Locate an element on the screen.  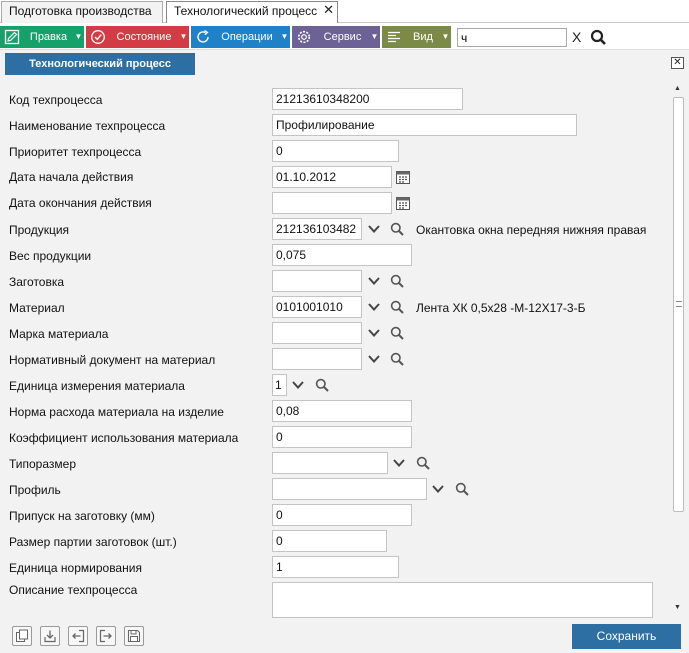
material-grade-input is located at coordinates (317, 333).